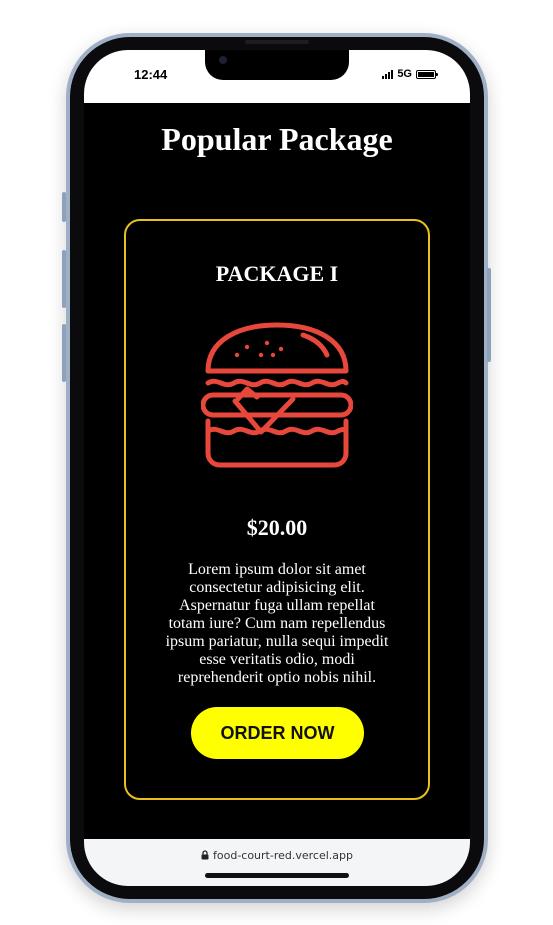 This screenshot has height=925, width=553. Describe the element at coordinates (489, 315) in the screenshot. I see `power-button` at that location.